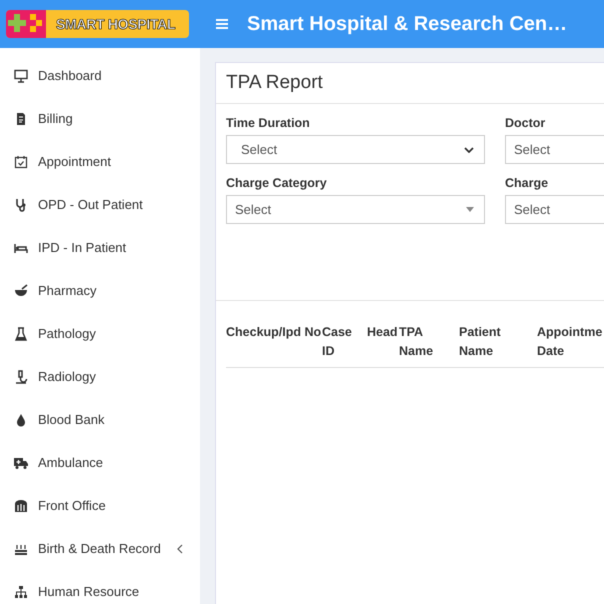 This screenshot has height=604, width=604. What do you see at coordinates (469, 149) in the screenshot?
I see `chevron-down-icon` at bounding box center [469, 149].